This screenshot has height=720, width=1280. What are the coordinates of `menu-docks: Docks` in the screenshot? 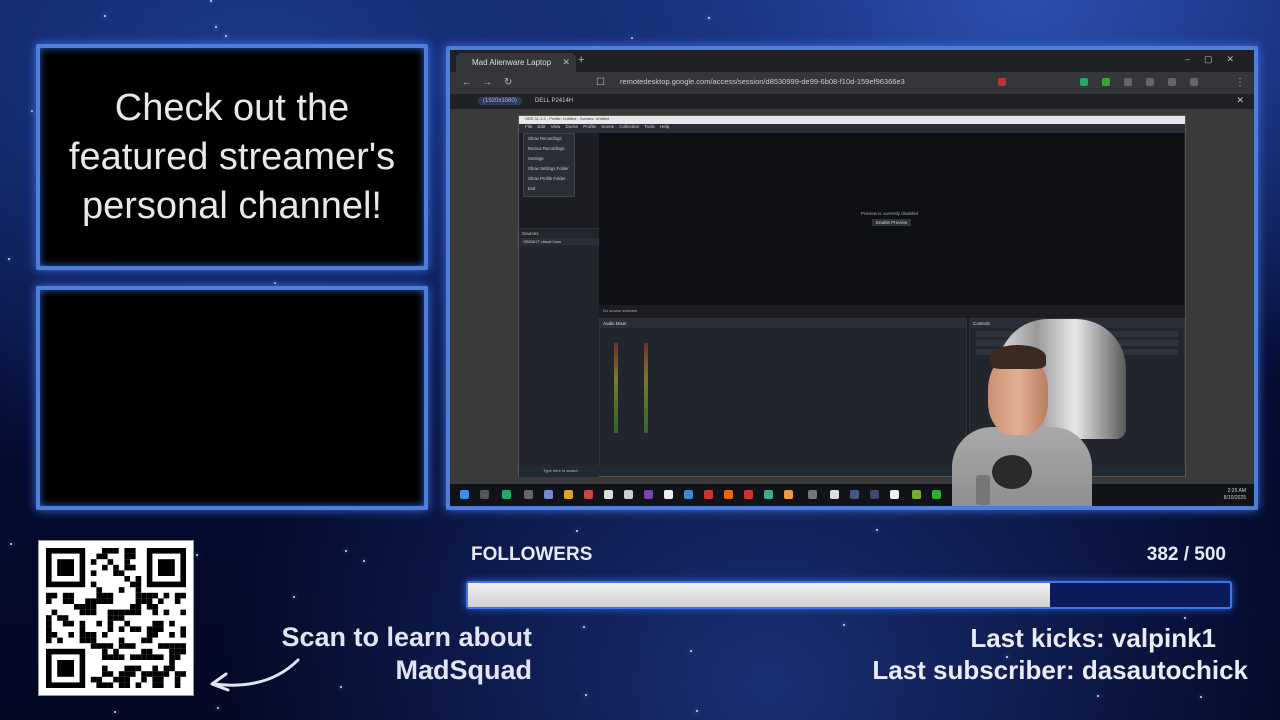 It's located at (572, 126).